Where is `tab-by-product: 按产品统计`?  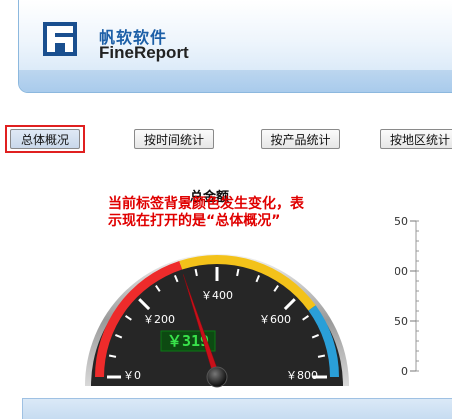 tab-by-product: 按产品统计 is located at coordinates (300, 139).